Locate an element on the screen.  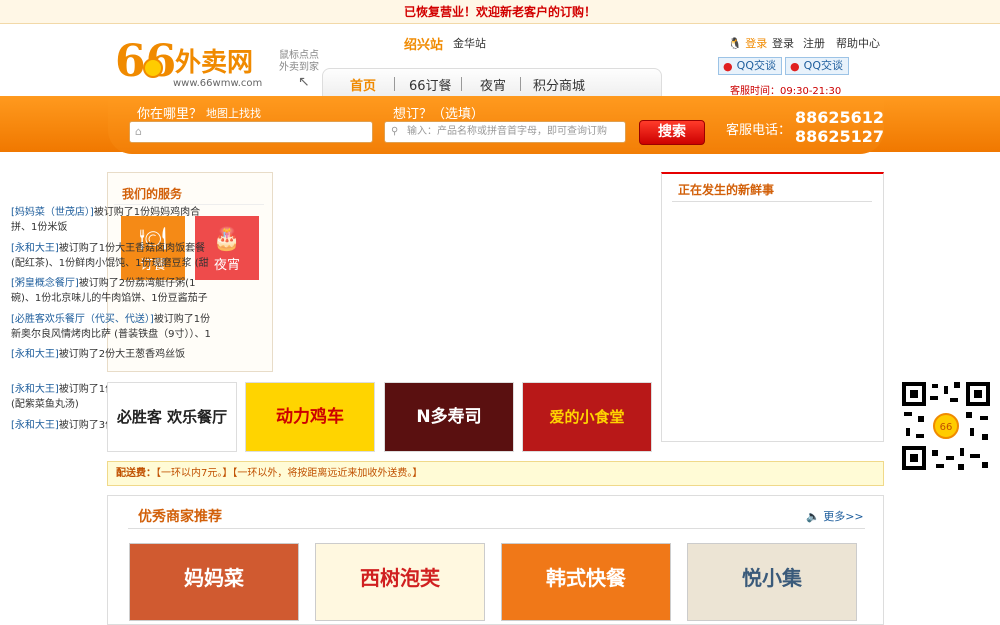
register-link: 注册 is located at coordinates (814, 43).